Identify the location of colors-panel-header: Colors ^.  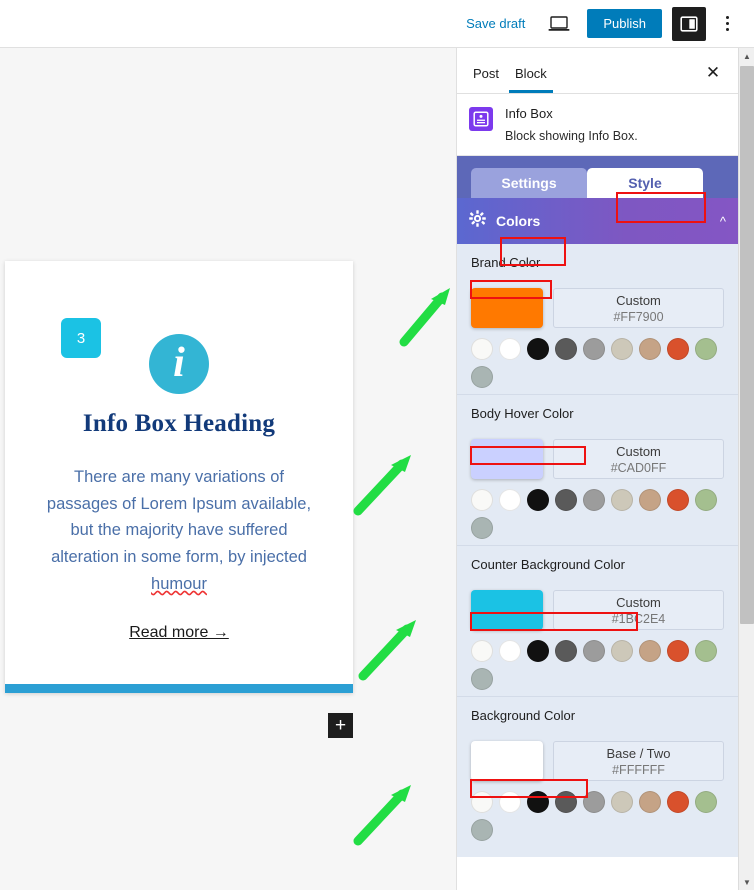
(597, 221).